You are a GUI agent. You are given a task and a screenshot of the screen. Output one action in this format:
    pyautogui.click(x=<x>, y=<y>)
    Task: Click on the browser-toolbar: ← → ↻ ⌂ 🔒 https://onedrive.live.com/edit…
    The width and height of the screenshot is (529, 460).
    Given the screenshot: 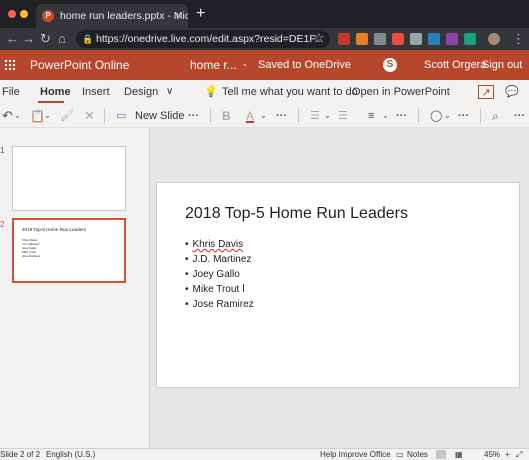 What is the action you would take?
    pyautogui.click(x=264, y=39)
    